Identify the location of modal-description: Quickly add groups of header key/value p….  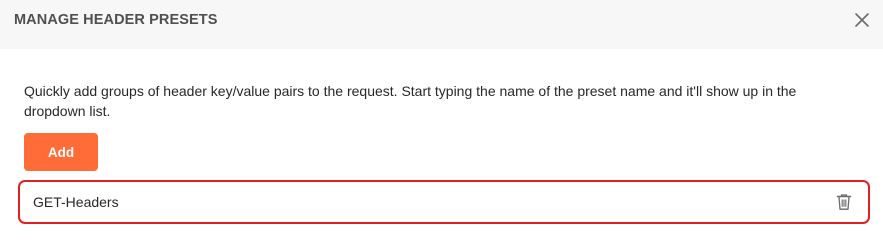
(410, 101).